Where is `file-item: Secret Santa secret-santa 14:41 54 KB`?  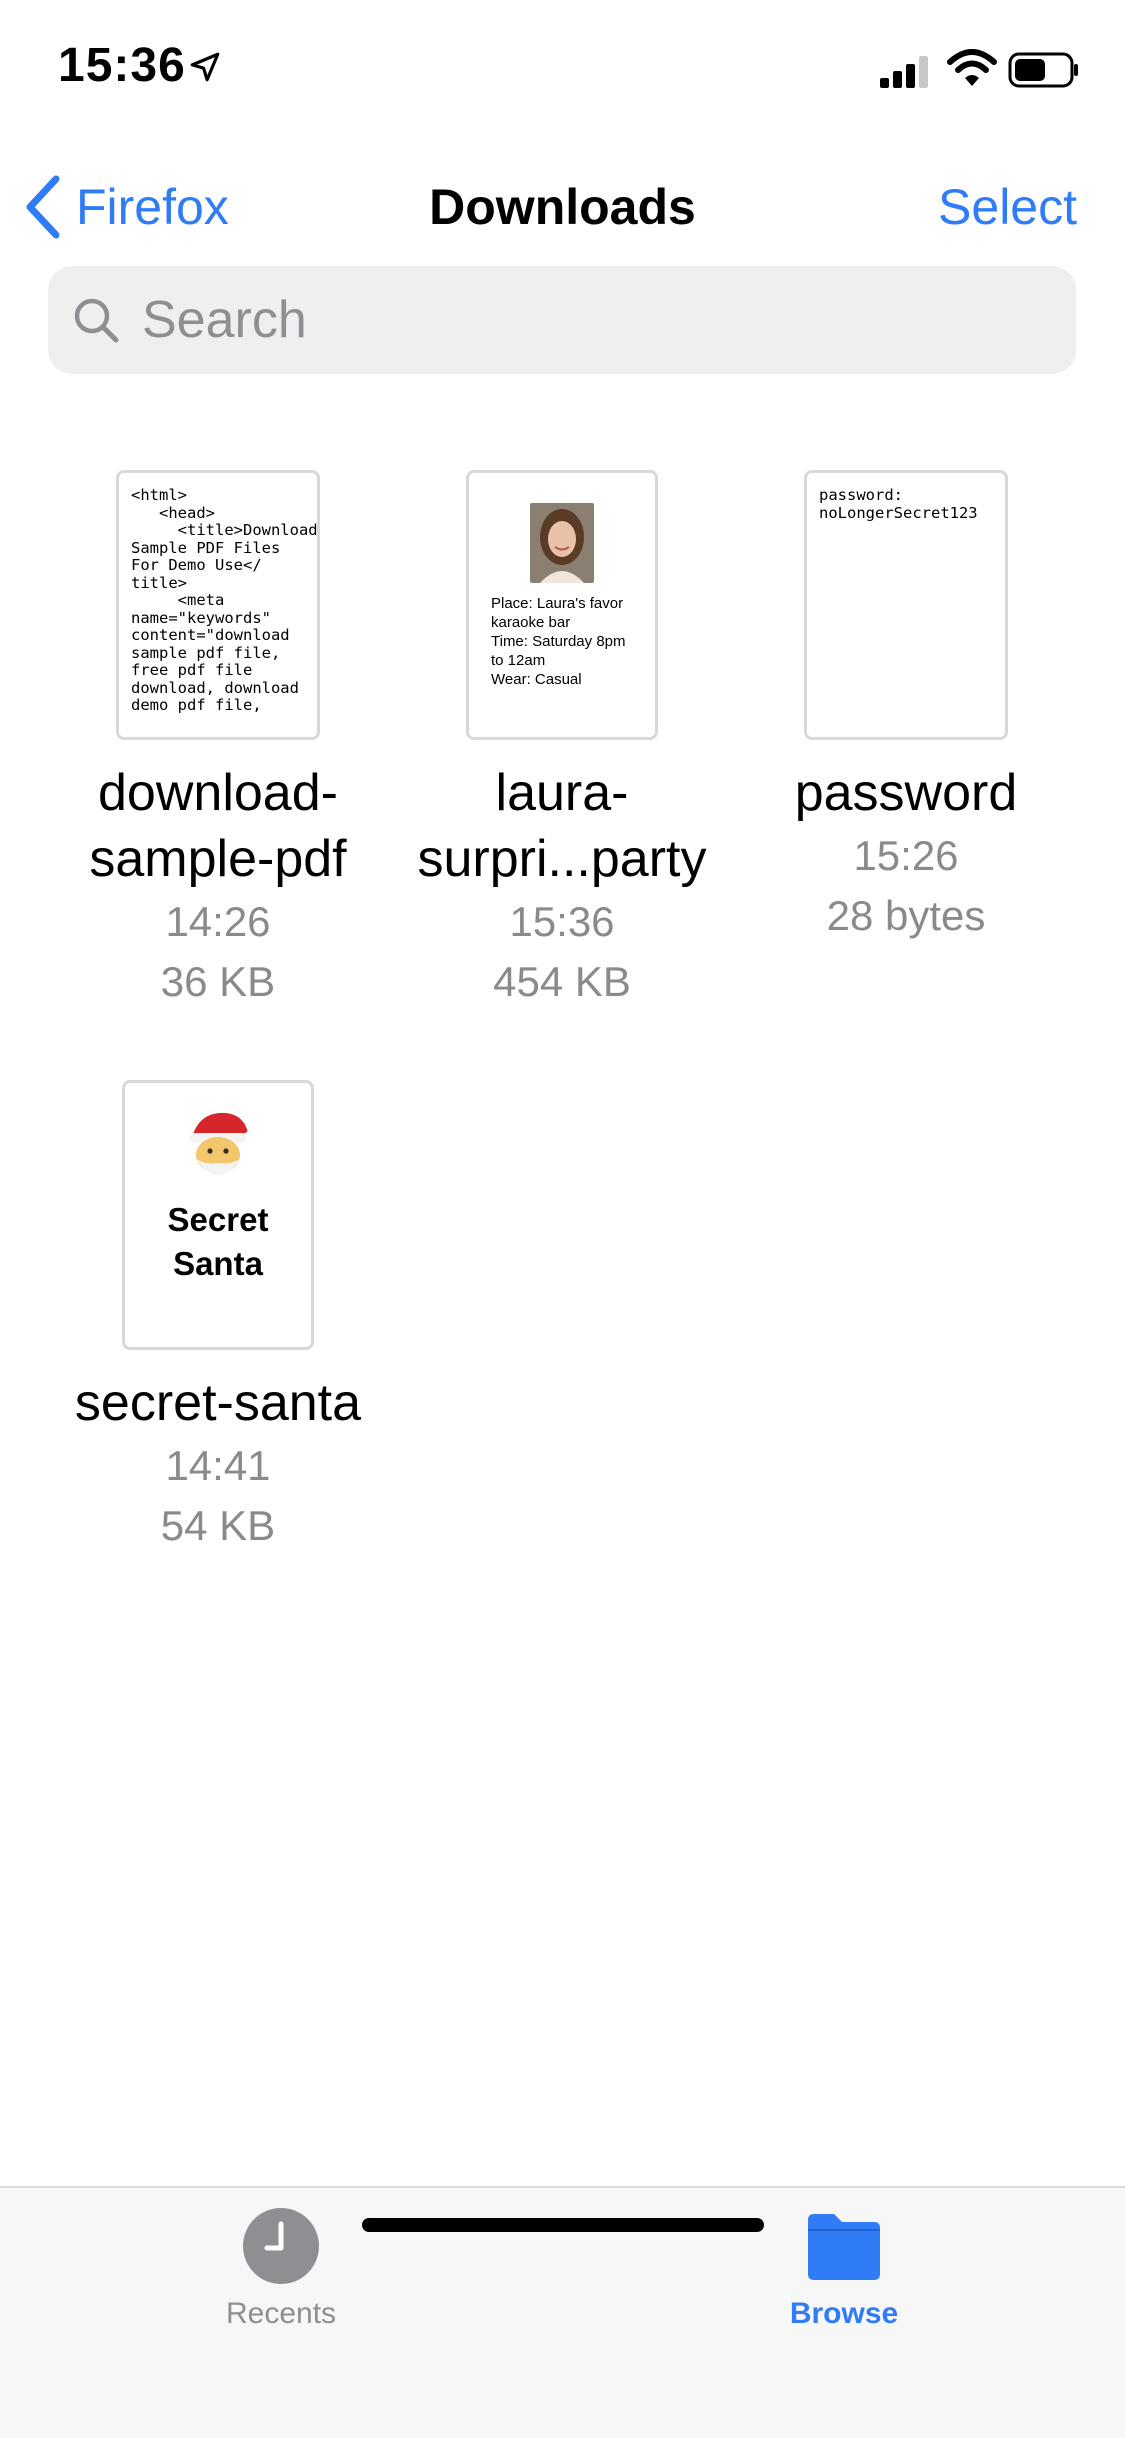 file-item: Secret Santa secret-santa 14:41 54 KB is located at coordinates (218, 1318).